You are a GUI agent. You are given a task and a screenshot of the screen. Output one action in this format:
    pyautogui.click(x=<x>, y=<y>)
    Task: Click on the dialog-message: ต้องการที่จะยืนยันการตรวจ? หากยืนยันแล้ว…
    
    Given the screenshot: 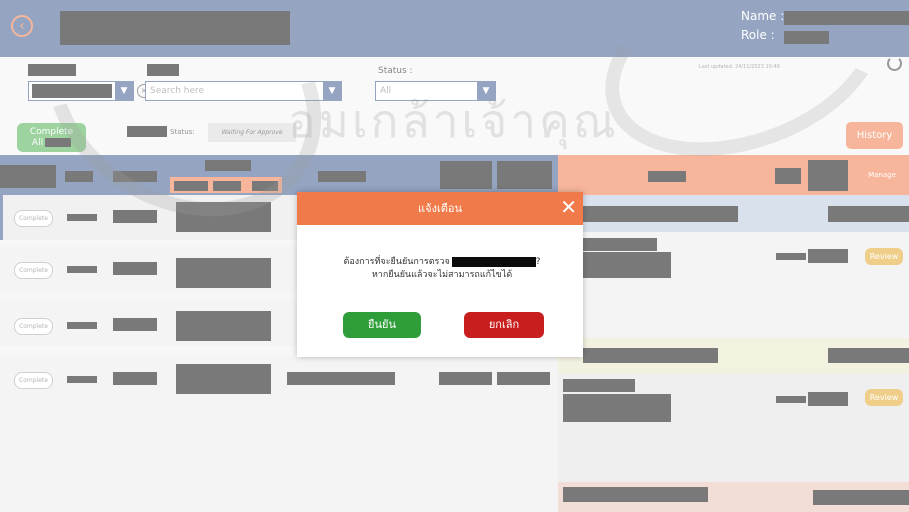 What is the action you would take?
    pyautogui.click(x=442, y=269)
    